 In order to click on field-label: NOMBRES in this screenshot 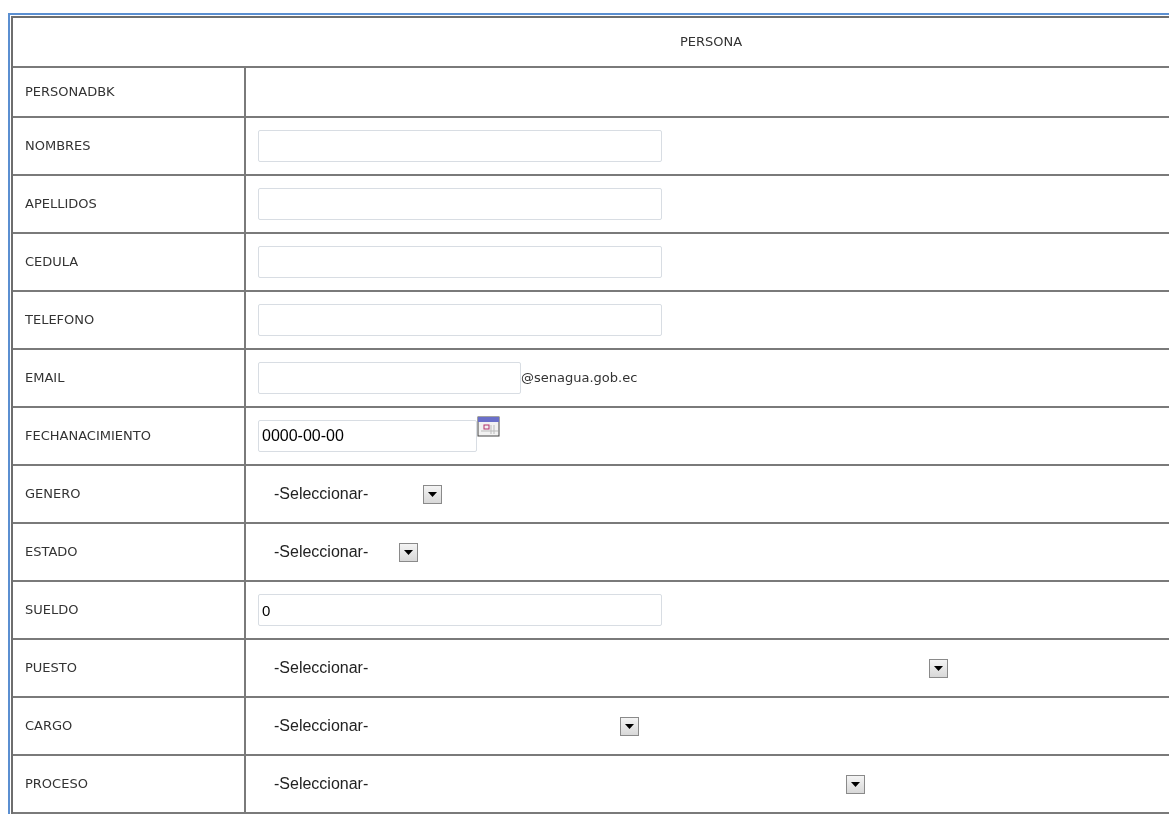, I will do `click(58, 146)`.